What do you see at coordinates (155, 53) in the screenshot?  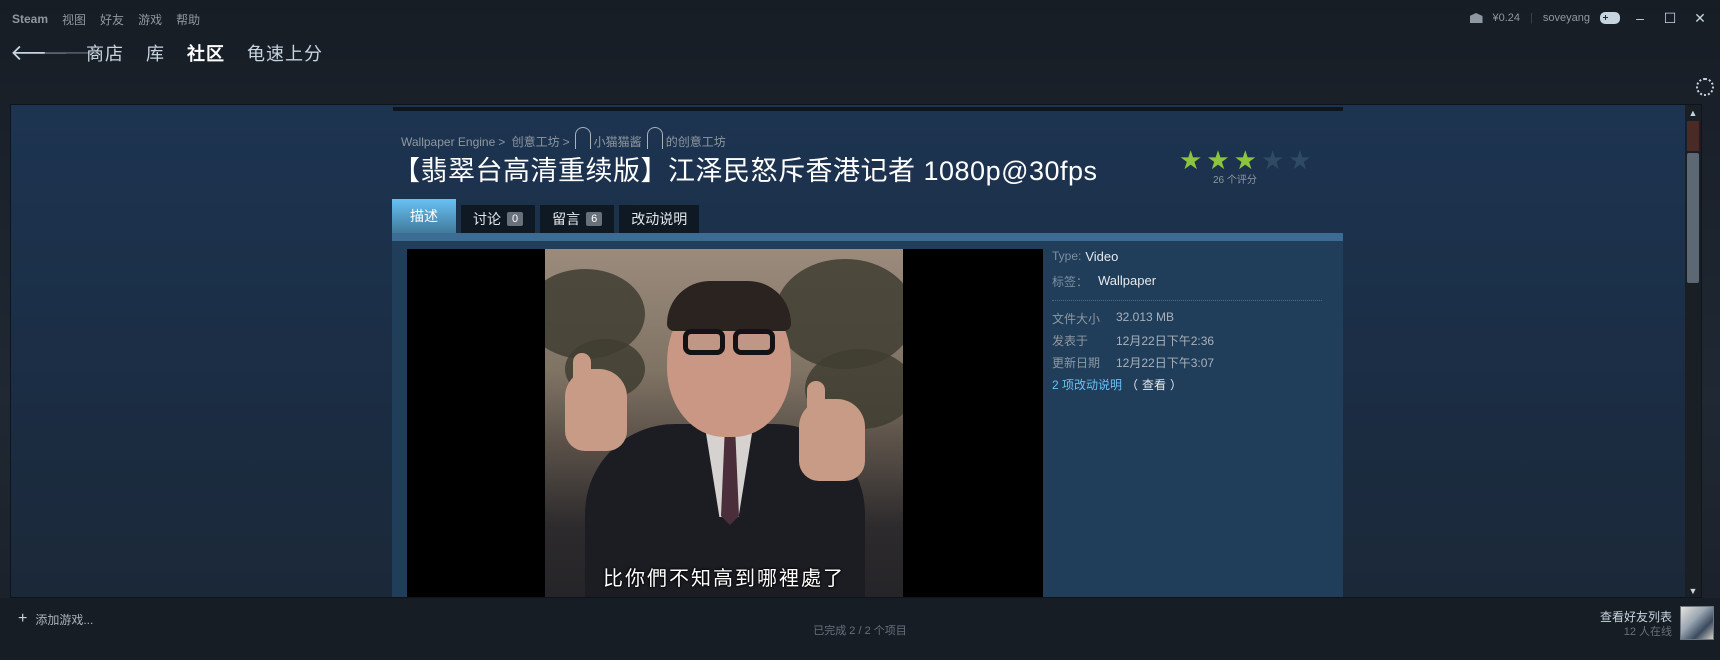 I see `nav-library: 库` at bounding box center [155, 53].